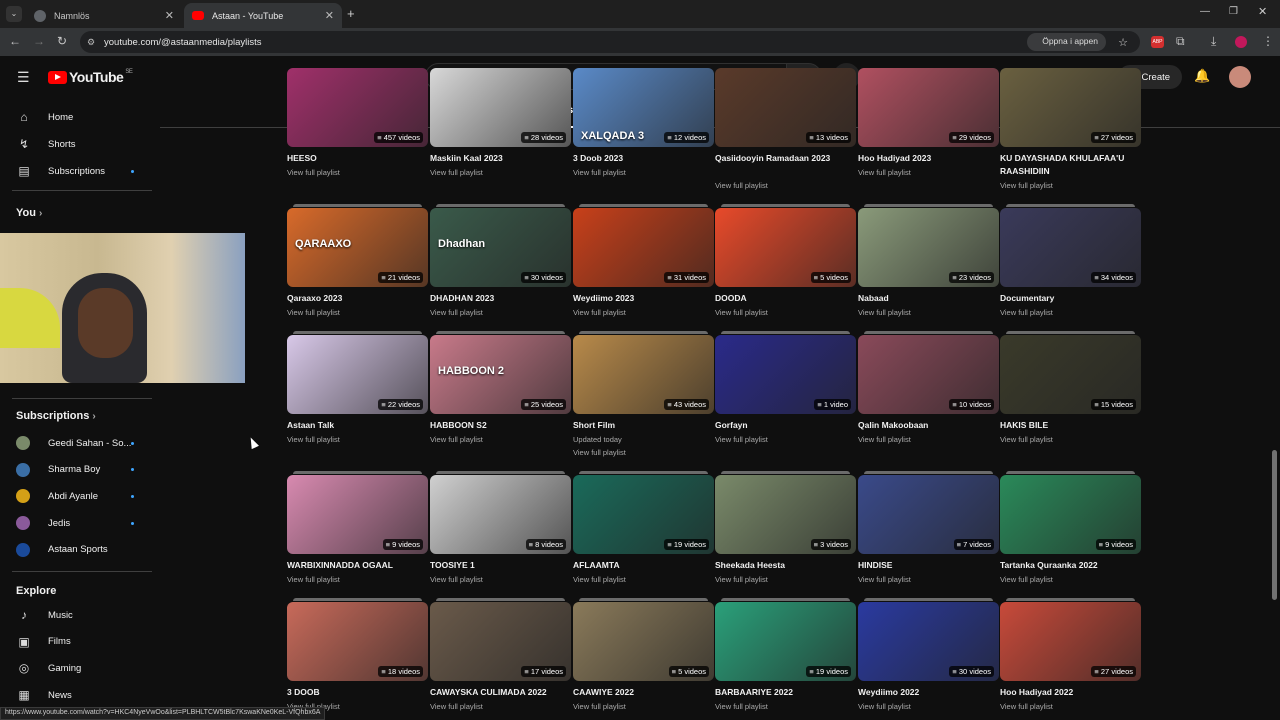 This screenshot has width=1280, height=720. Describe the element at coordinates (1241, 42) in the screenshot. I see `profile-icon` at that location.